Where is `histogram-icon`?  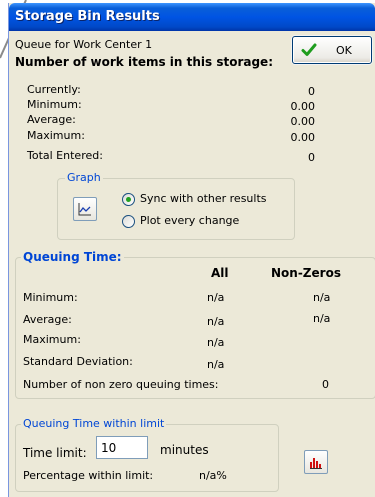
histogram-icon is located at coordinates (316, 463).